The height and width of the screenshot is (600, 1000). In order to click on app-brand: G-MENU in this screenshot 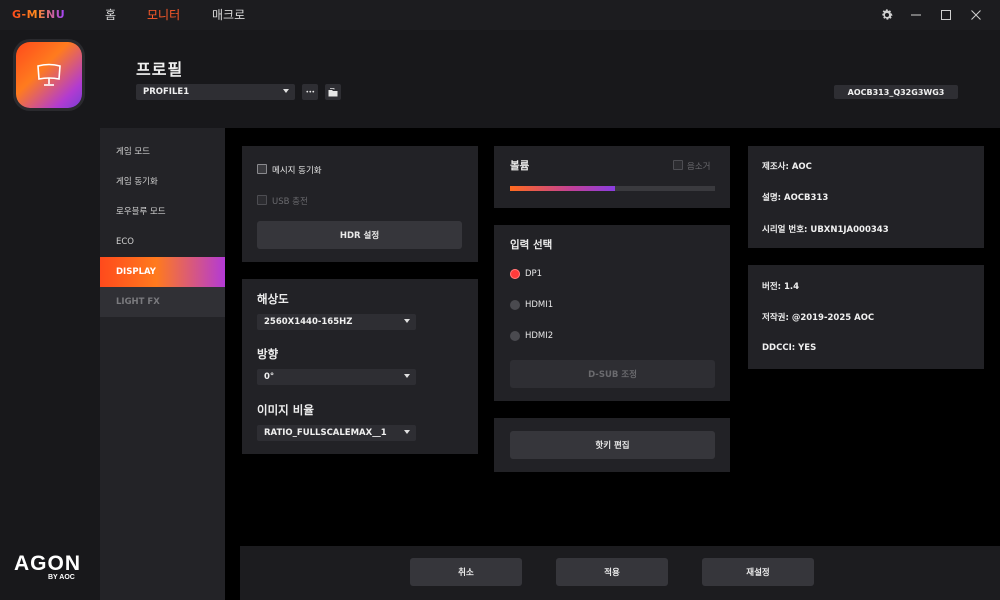, I will do `click(39, 14)`.